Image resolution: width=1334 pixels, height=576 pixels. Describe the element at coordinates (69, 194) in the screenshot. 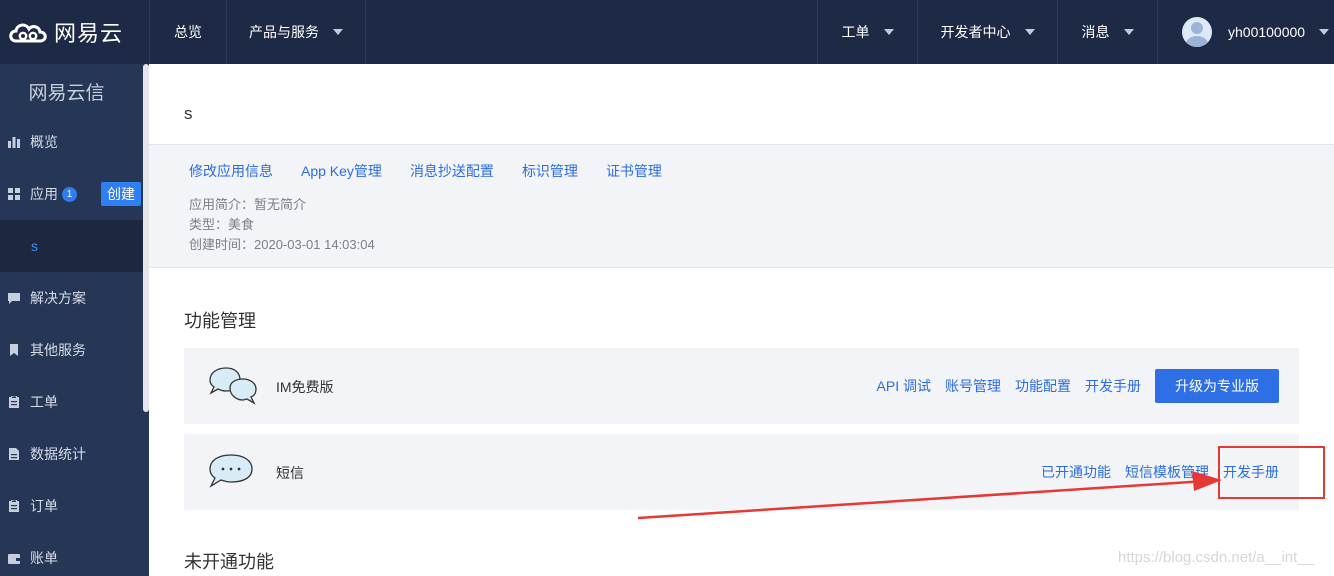

I see `app-count-badge: 1` at that location.